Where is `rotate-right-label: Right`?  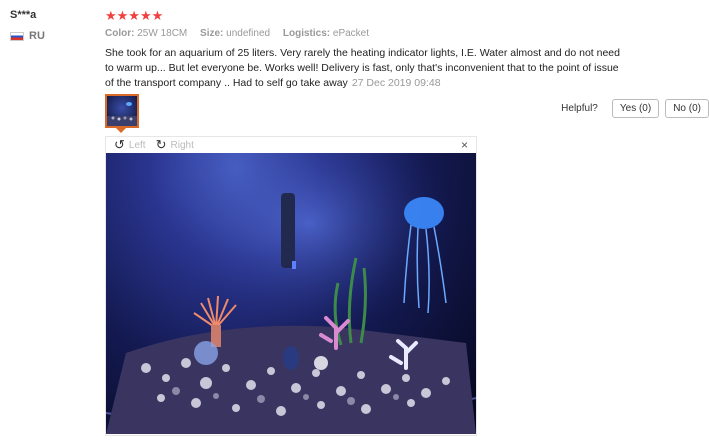 rotate-right-label: Right is located at coordinates (182, 145).